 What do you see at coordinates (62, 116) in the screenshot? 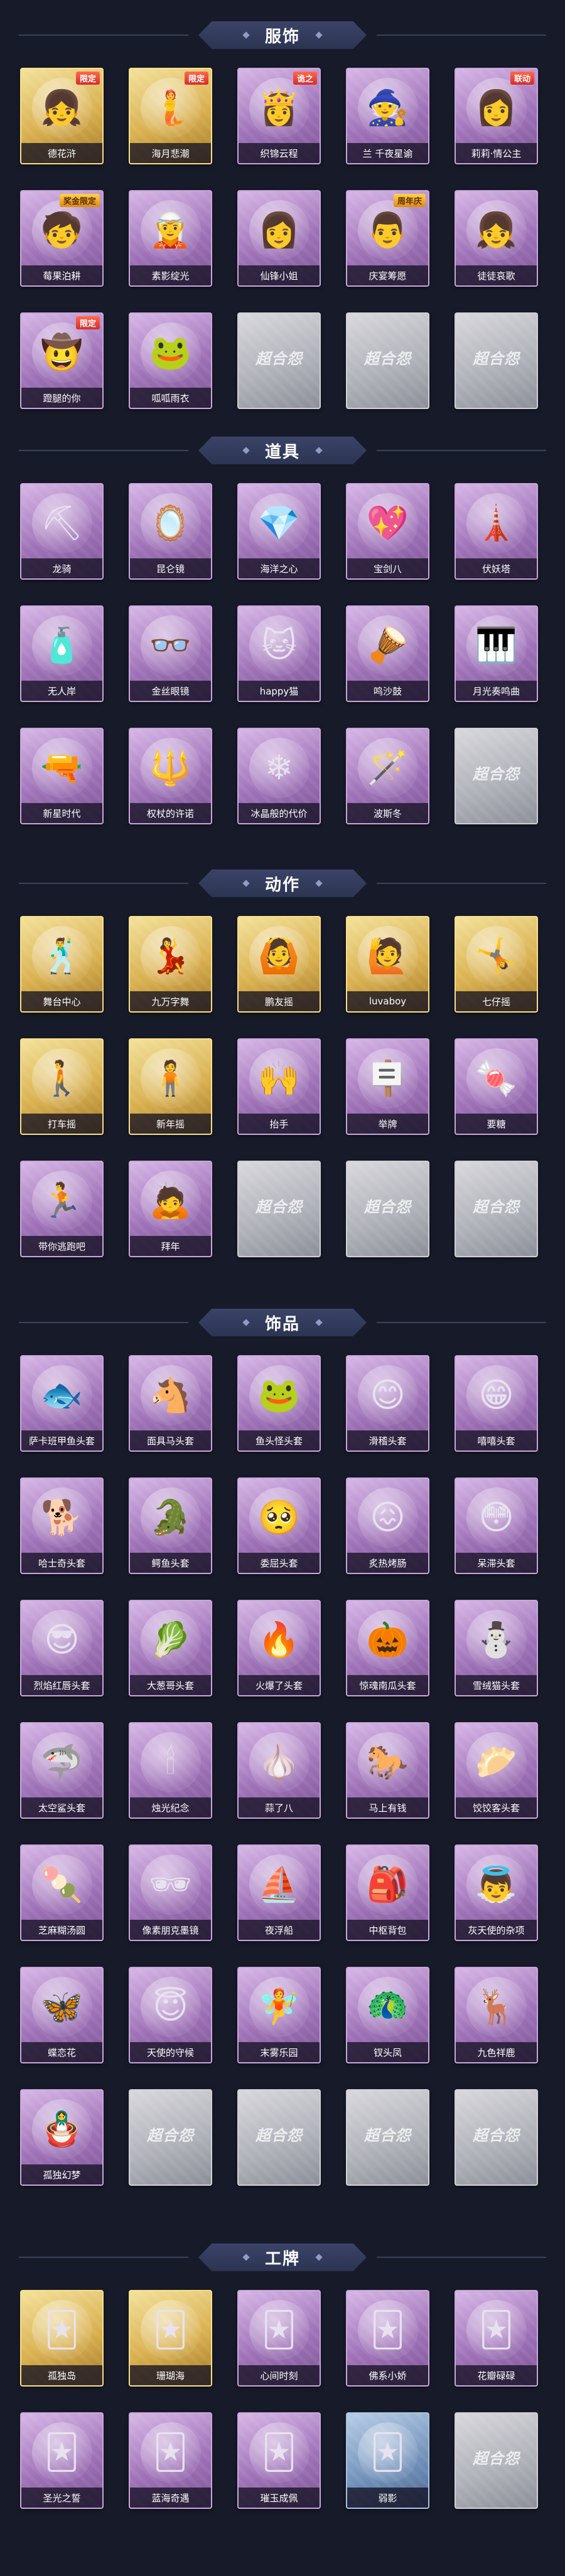
I see `item-card: 👧 限定 德花浒` at bounding box center [62, 116].